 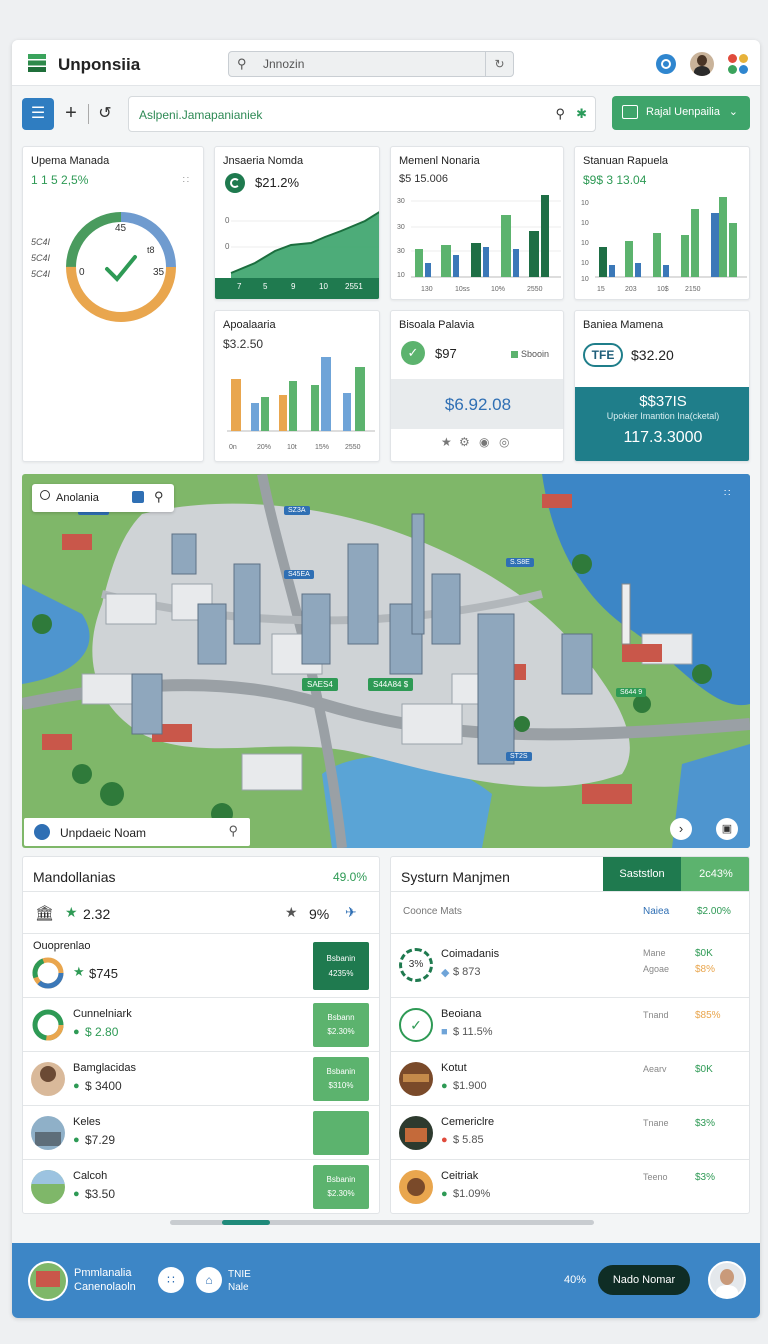 What do you see at coordinates (603, 355) in the screenshot?
I see `badge: TFE` at bounding box center [603, 355].